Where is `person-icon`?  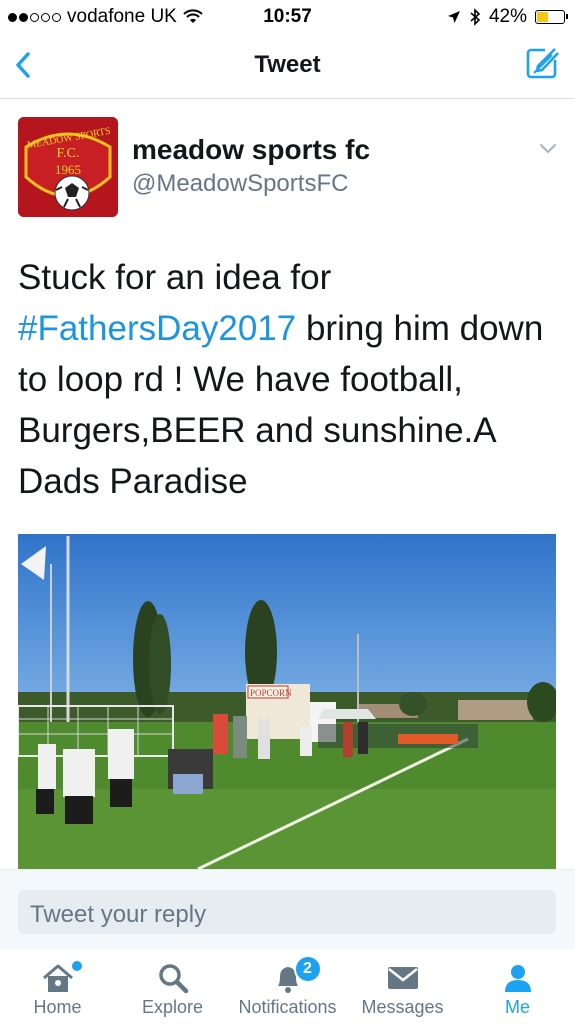 person-icon is located at coordinates (517, 978).